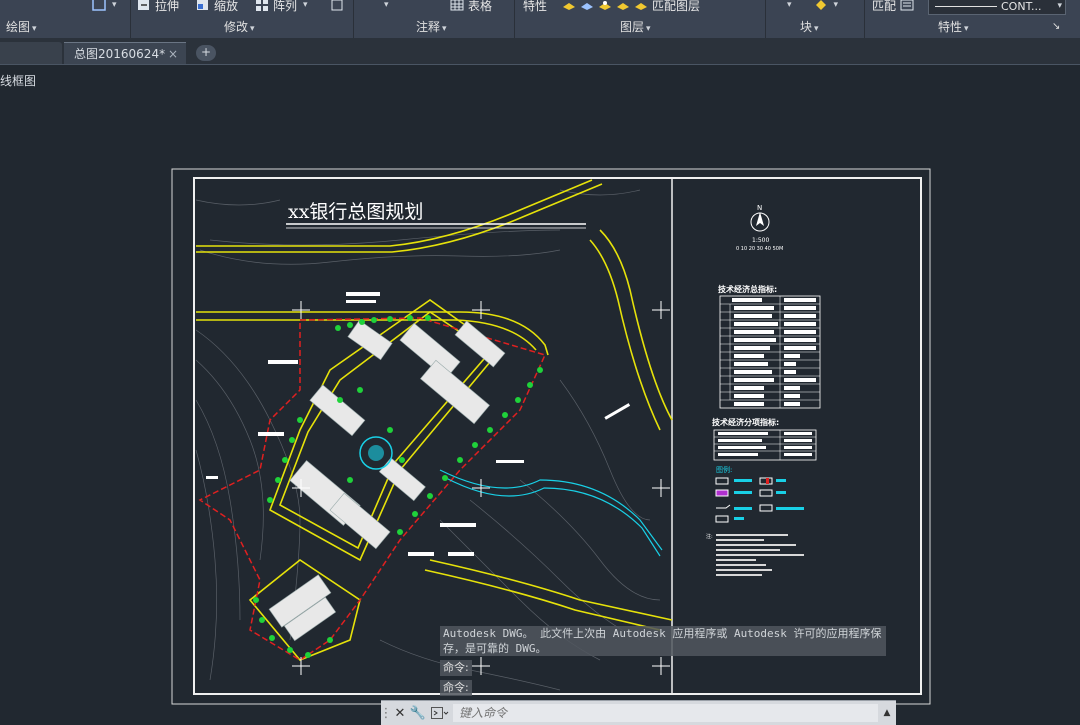 This screenshot has width=1080, height=725. What do you see at coordinates (760, 240) in the screenshot?
I see `scale-label: 1:500` at bounding box center [760, 240].